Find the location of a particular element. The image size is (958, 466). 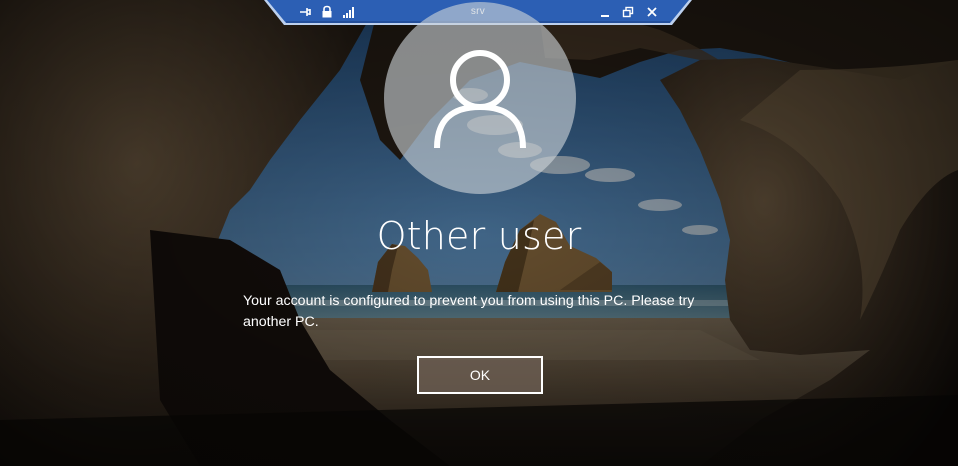

username-label: Other user is located at coordinates (479, 236).